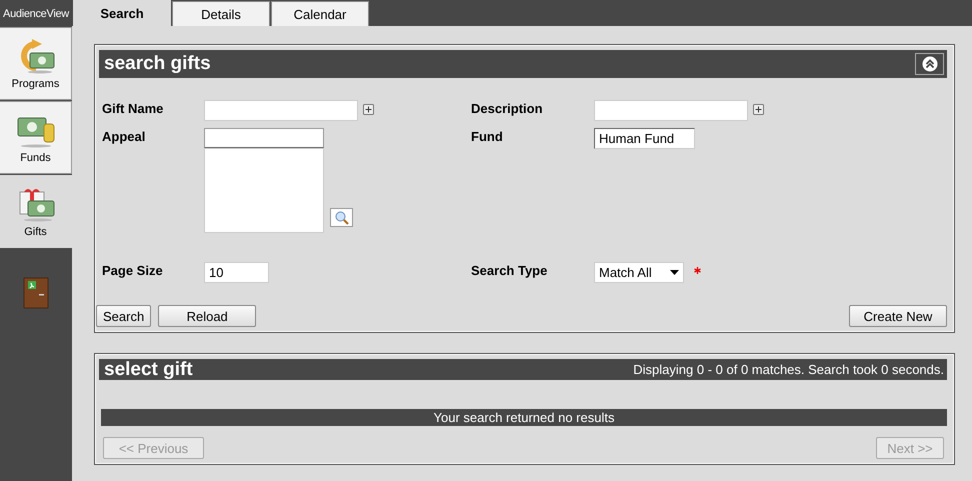 The image size is (972, 481). Describe the element at coordinates (122, 13) in the screenshot. I see `tab: Search` at that location.